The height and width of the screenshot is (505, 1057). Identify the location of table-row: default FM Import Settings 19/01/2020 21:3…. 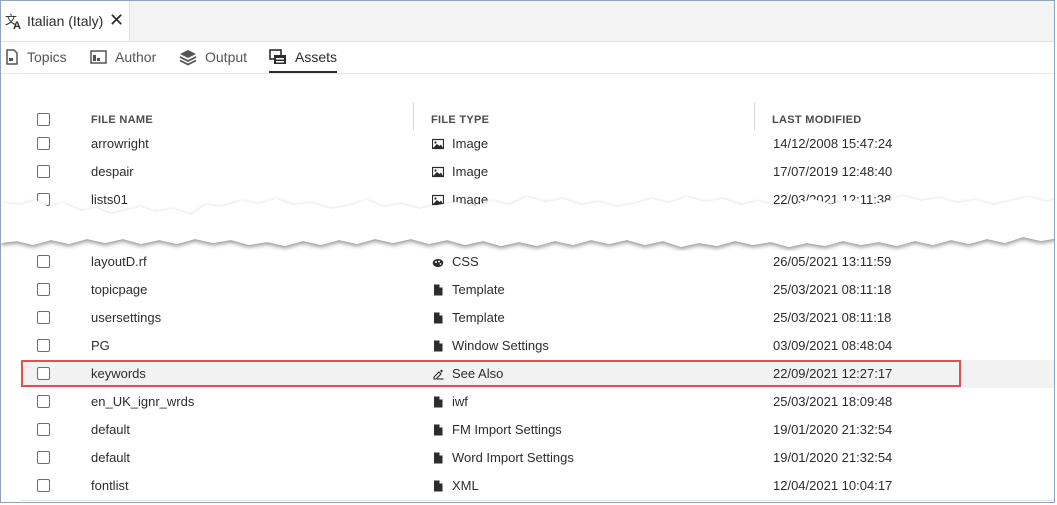
(537, 430).